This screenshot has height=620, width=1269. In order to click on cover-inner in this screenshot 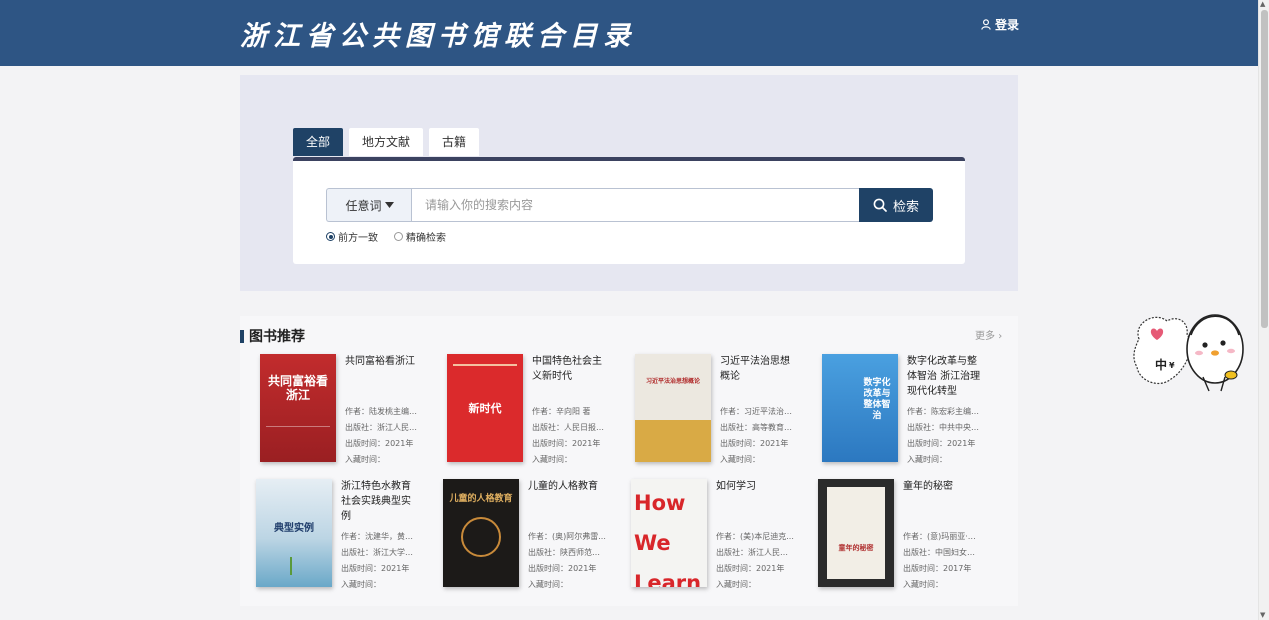, I will do `click(856, 533)`.